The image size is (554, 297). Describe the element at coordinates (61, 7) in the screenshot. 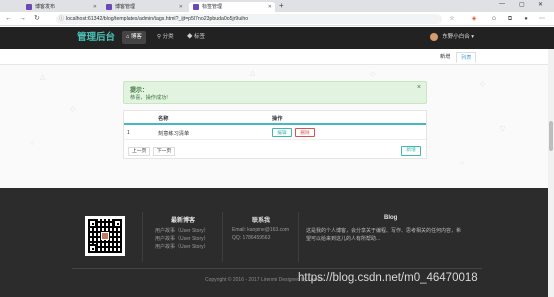

I see `browser-tab-blog-publish: 博客发布 ✕` at that location.